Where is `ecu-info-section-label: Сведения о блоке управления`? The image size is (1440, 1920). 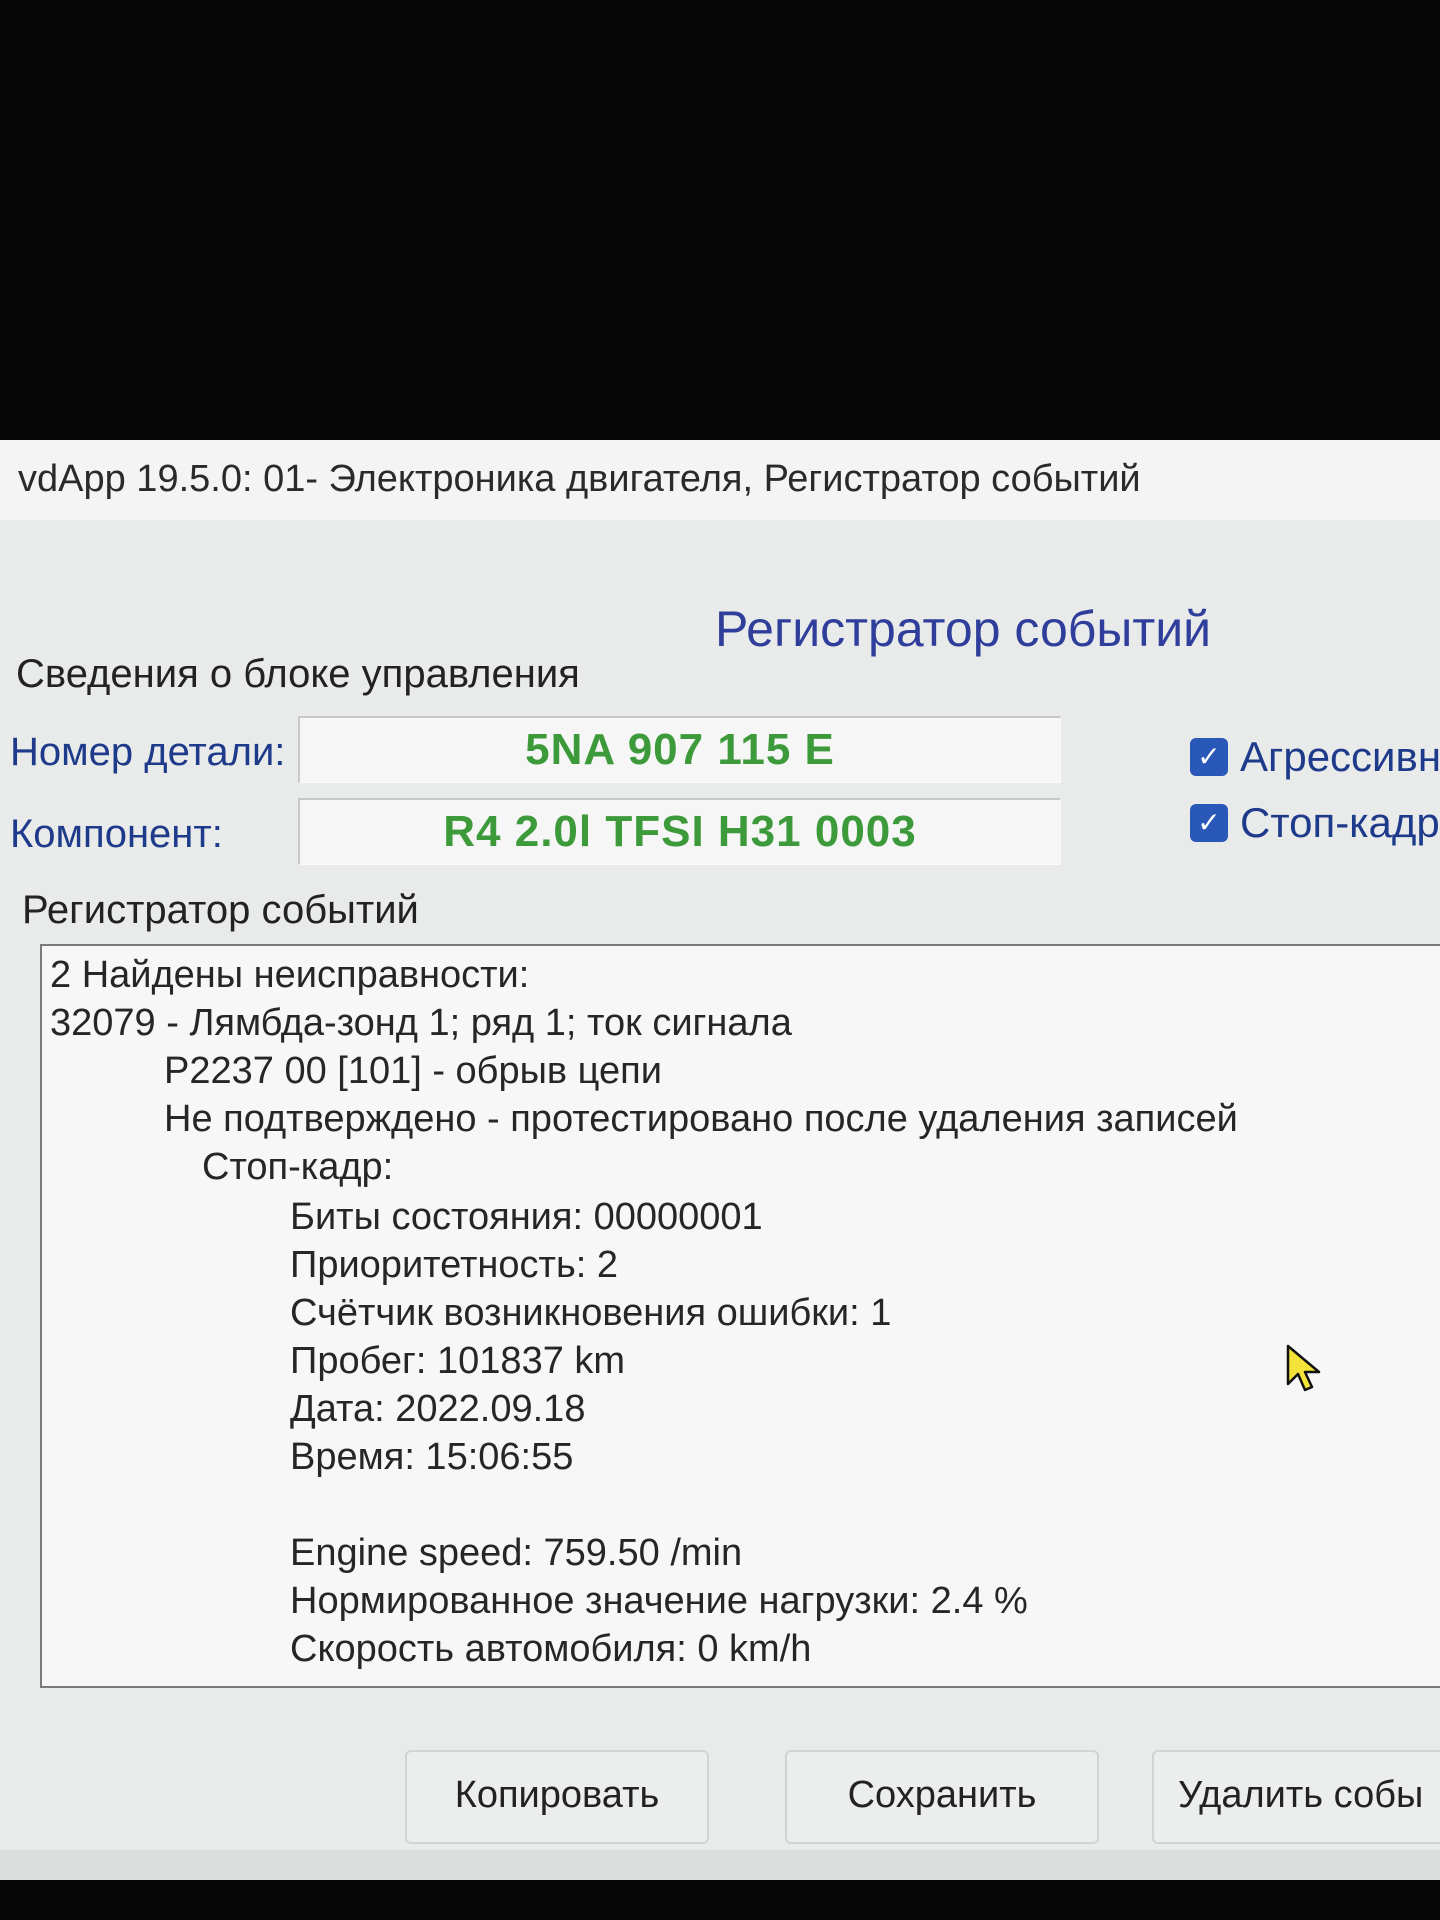 ecu-info-section-label: Сведения о блоке управления is located at coordinates (298, 674).